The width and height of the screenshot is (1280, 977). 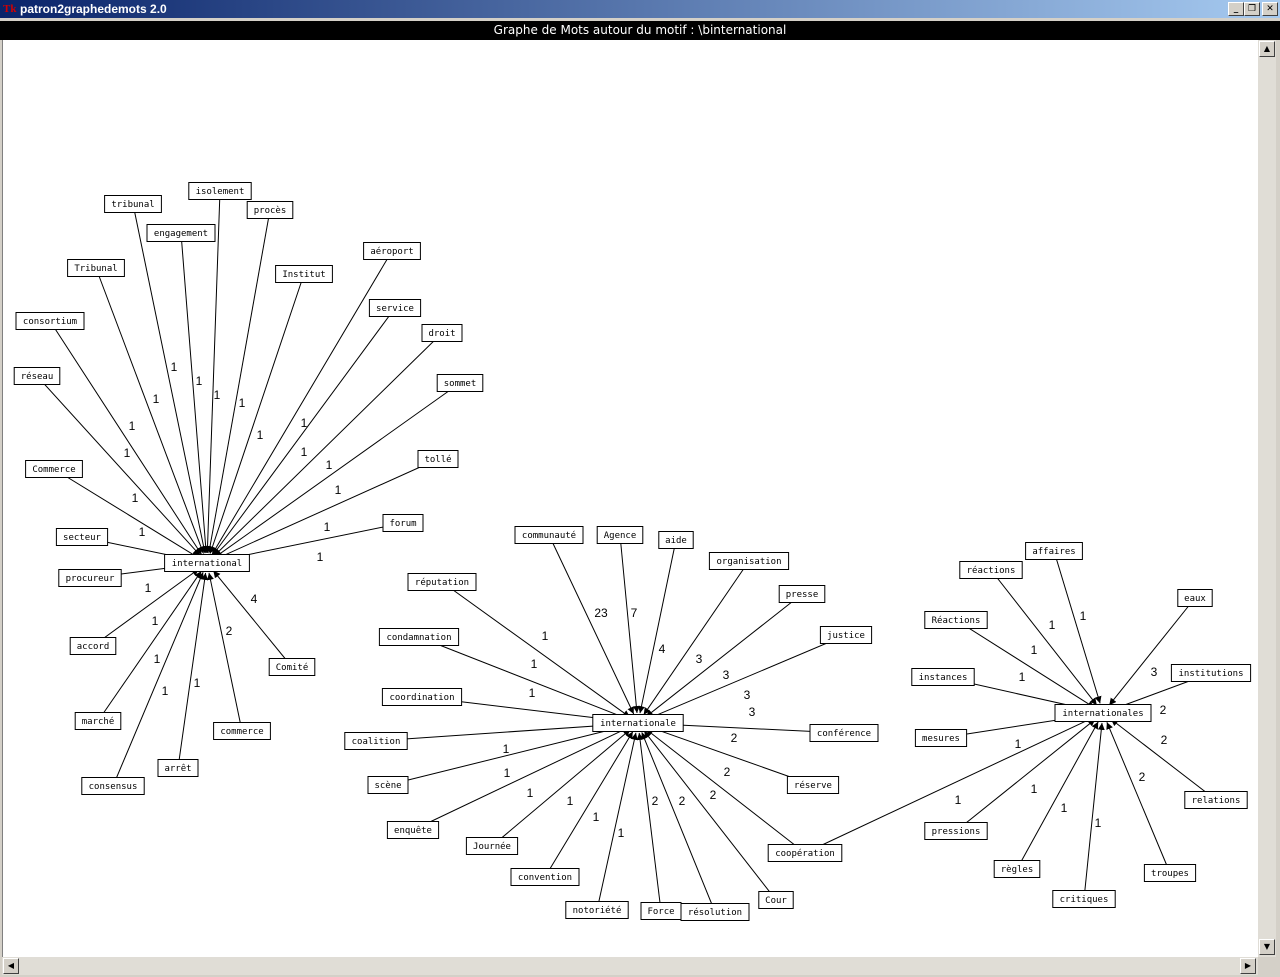 I want to click on node-label: eaux, so click(x=1195, y=599).